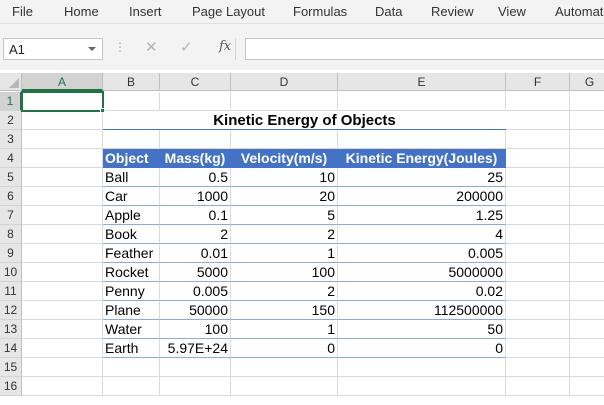  Describe the element at coordinates (538, 177) in the screenshot. I see `cell-f5` at that location.